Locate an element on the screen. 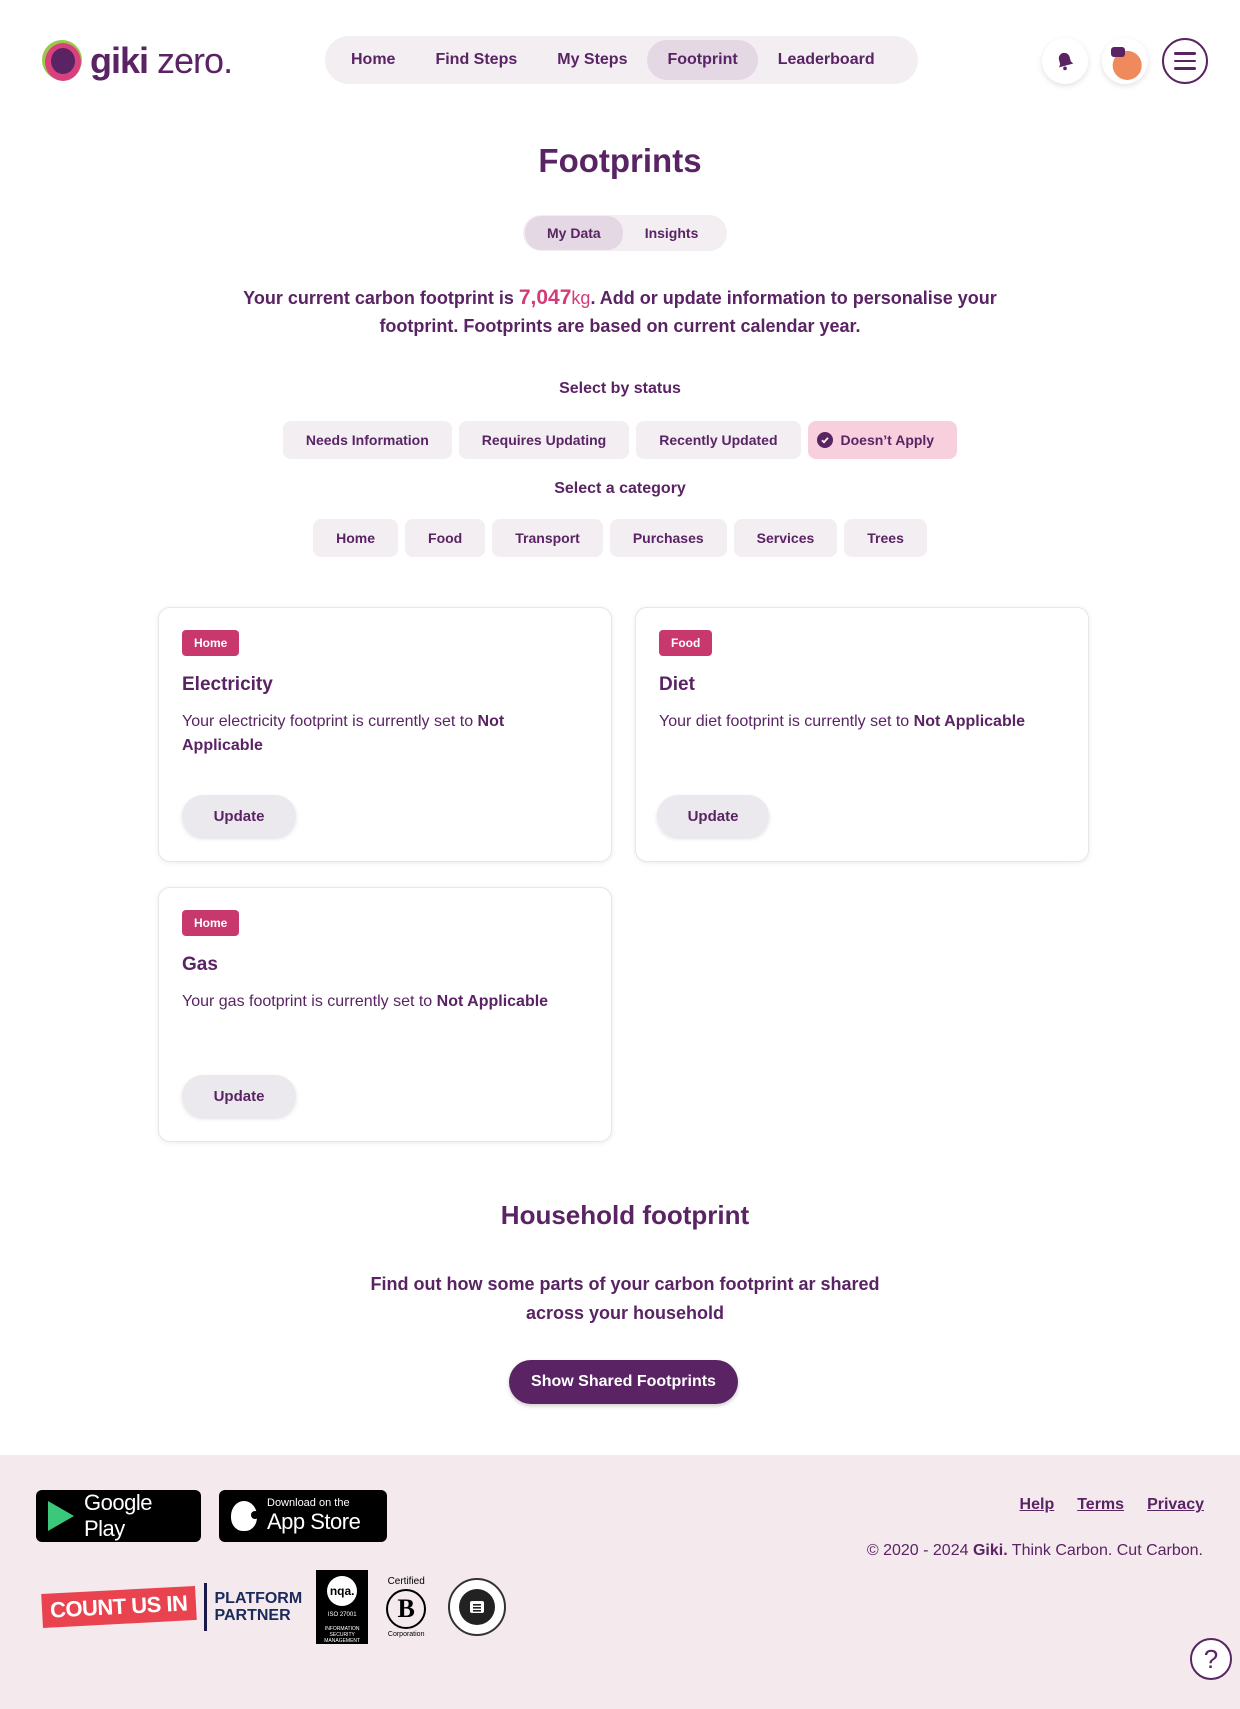  footer-links: Help Terms Privacy is located at coordinates (1112, 1505).